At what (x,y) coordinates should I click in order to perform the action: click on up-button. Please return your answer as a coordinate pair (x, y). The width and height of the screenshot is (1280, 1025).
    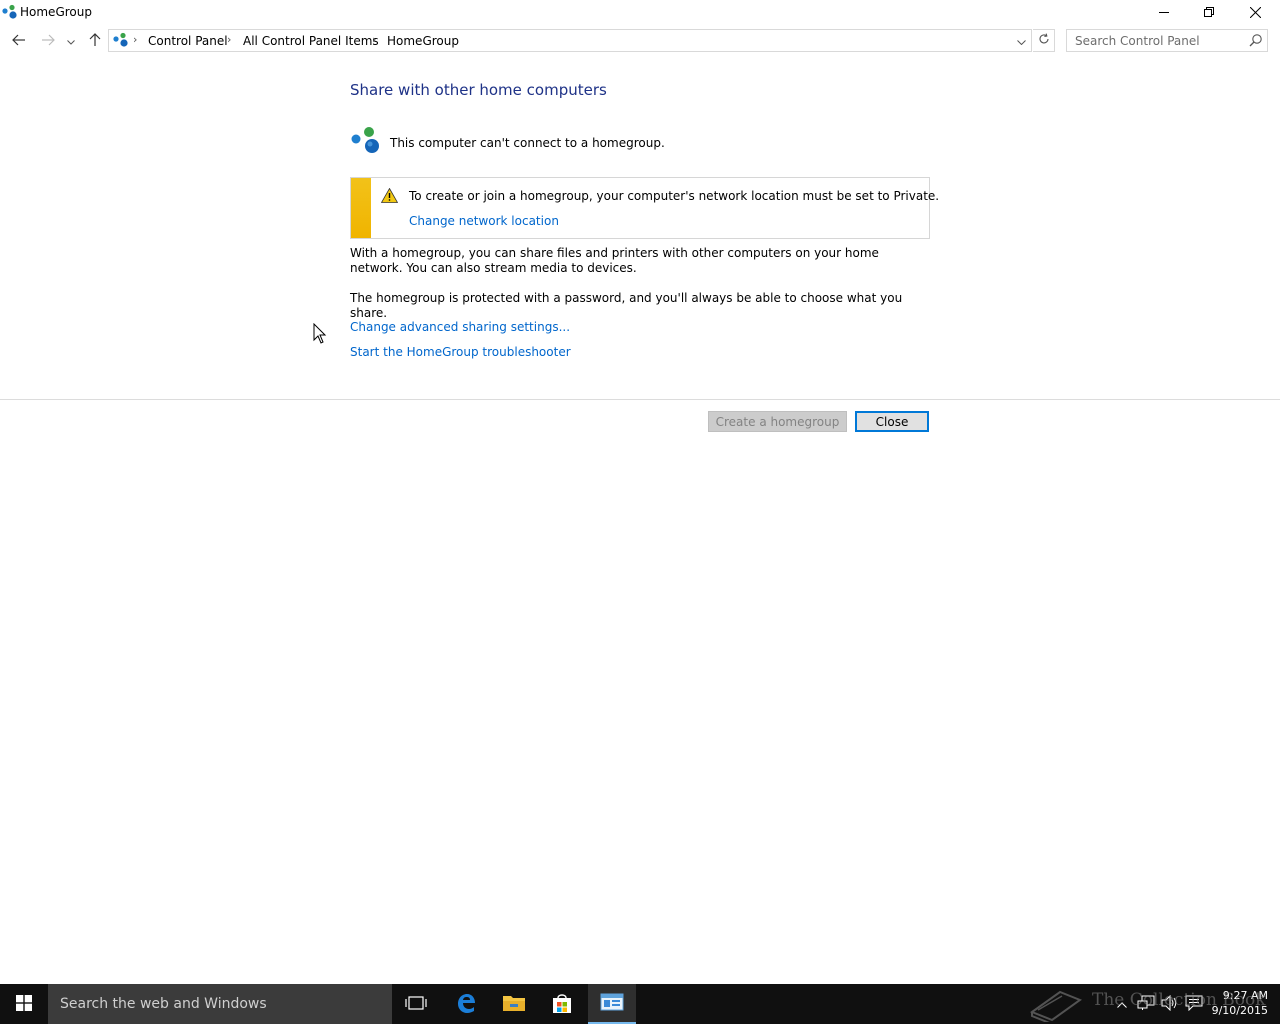
    Looking at the image, I should click on (95, 41).